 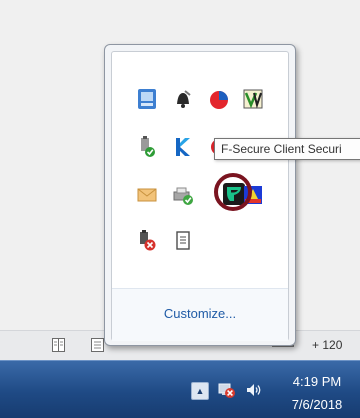 I want to click on notification-bell-icon, so click(x=183, y=99).